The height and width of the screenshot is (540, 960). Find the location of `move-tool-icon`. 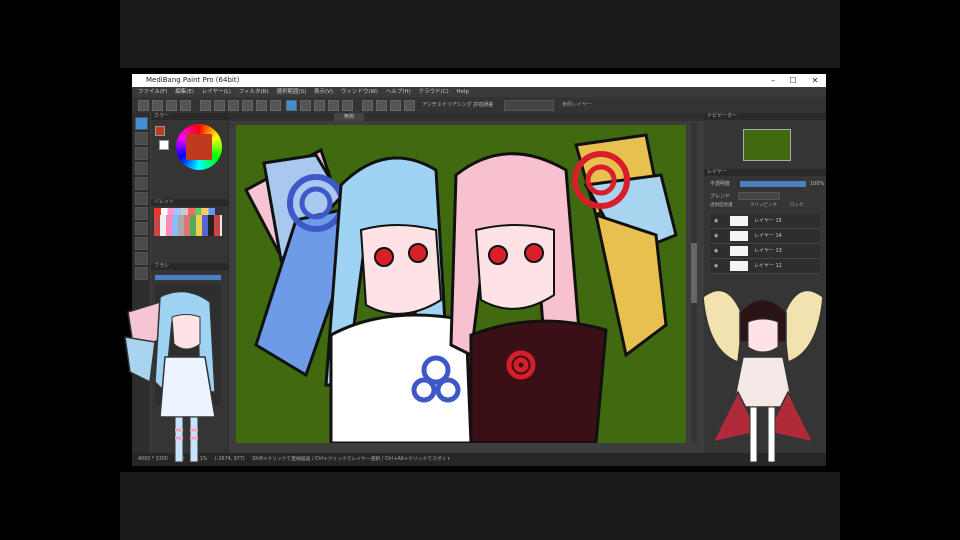

move-tool-icon is located at coordinates (141, 168).